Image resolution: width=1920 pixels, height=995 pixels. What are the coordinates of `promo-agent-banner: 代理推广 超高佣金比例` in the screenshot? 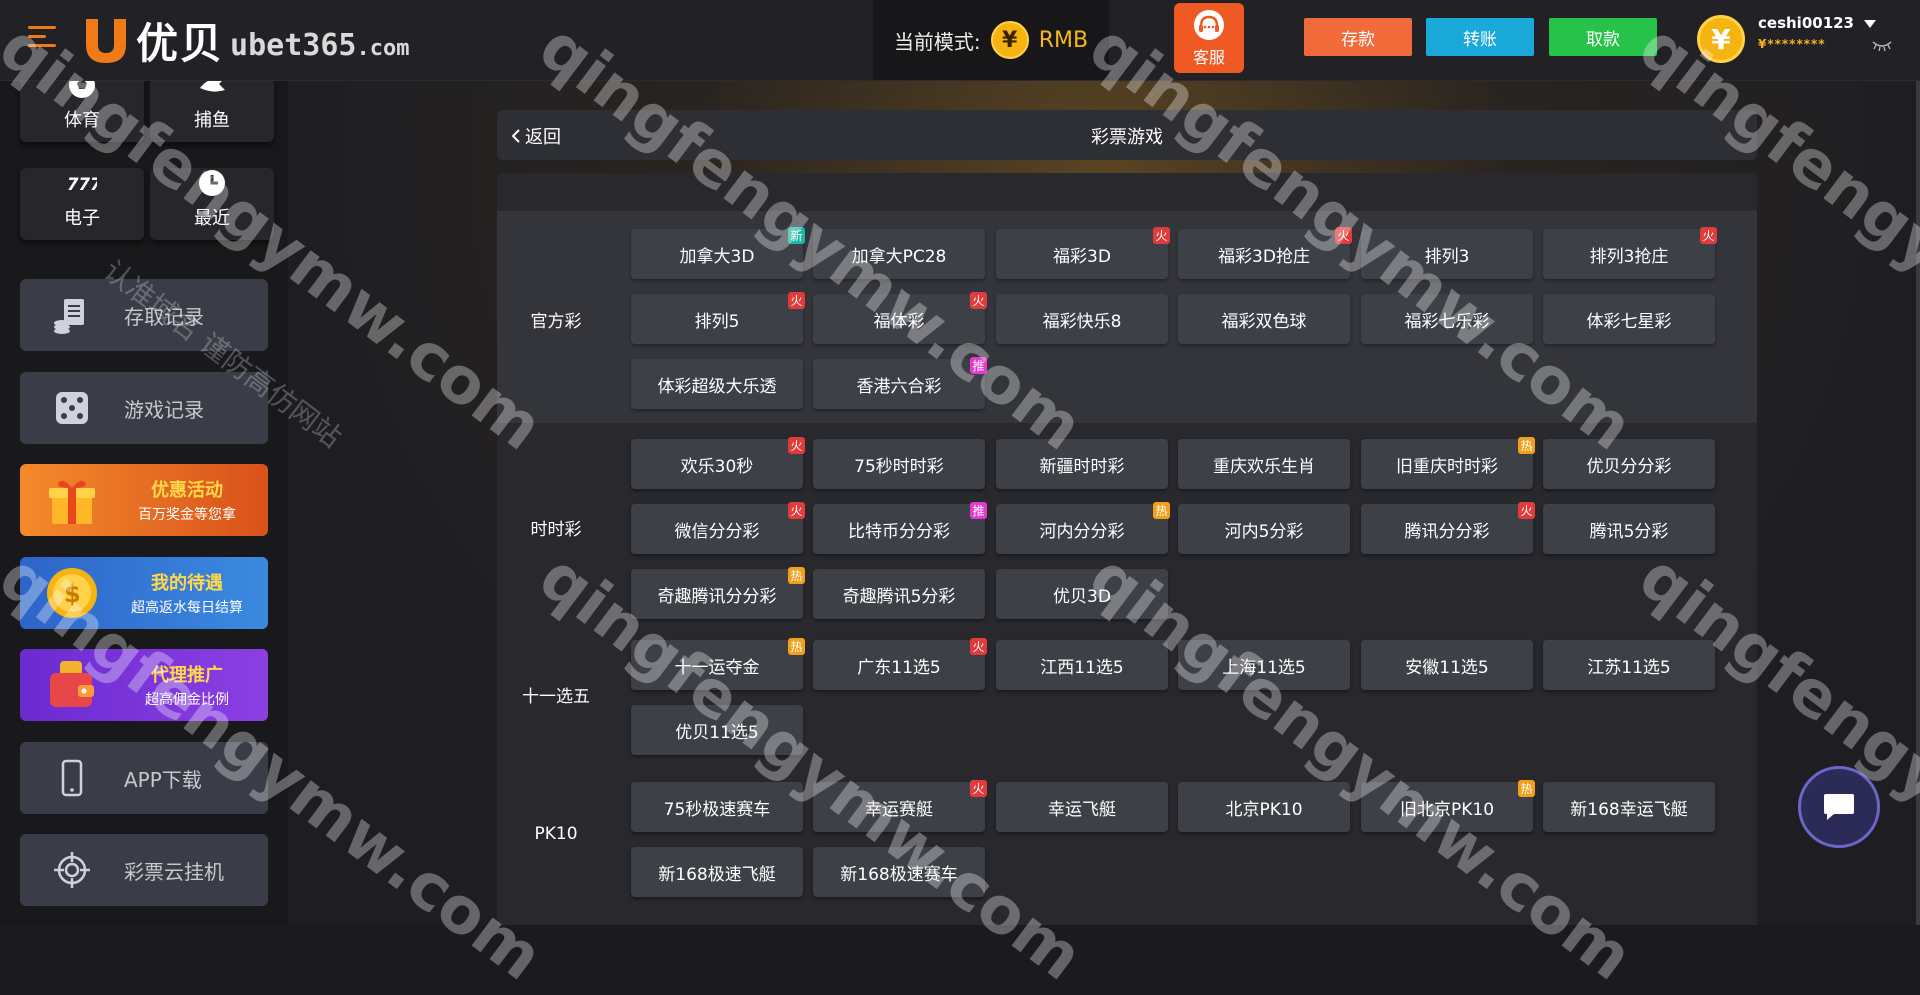 It's located at (144, 685).